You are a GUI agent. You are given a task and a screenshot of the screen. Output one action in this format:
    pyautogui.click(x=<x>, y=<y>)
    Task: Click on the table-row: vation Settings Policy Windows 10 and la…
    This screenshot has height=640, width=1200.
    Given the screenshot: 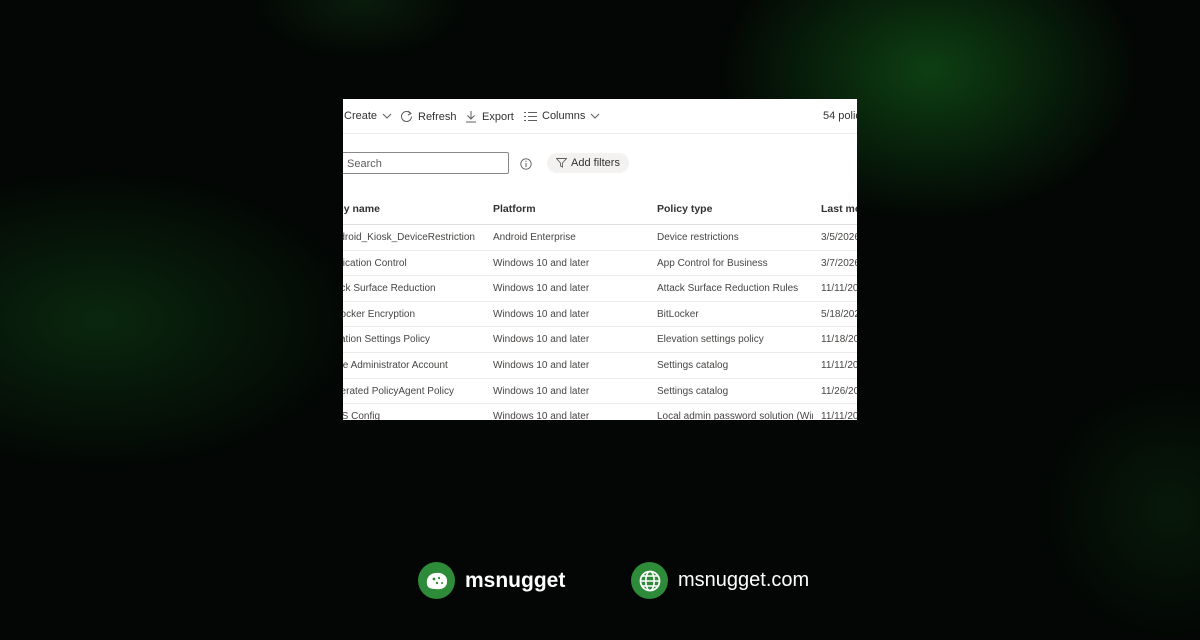 What is the action you would take?
    pyautogui.click(x=600, y=340)
    